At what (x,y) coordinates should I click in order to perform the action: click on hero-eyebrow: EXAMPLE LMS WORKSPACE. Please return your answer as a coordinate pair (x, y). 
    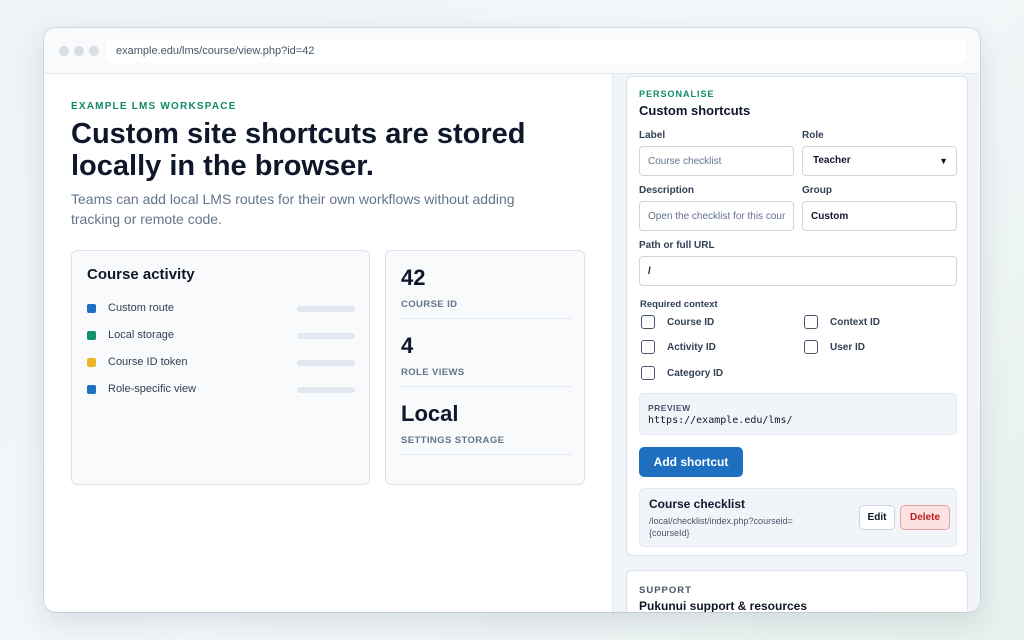
    Looking at the image, I should click on (154, 106).